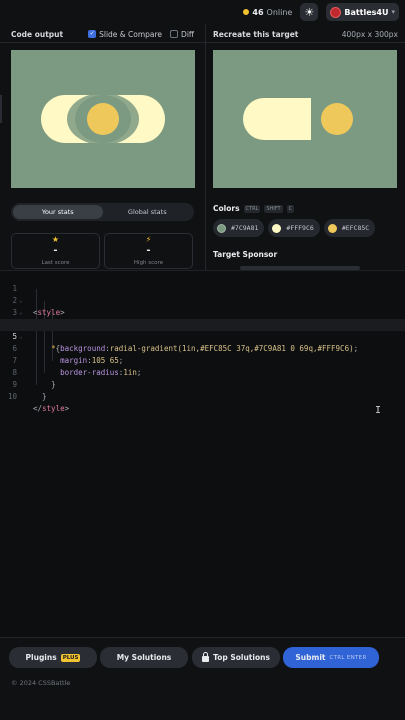 This screenshot has height=720, width=405. I want to click on tab-global-stats: Global stats, so click(148, 212).